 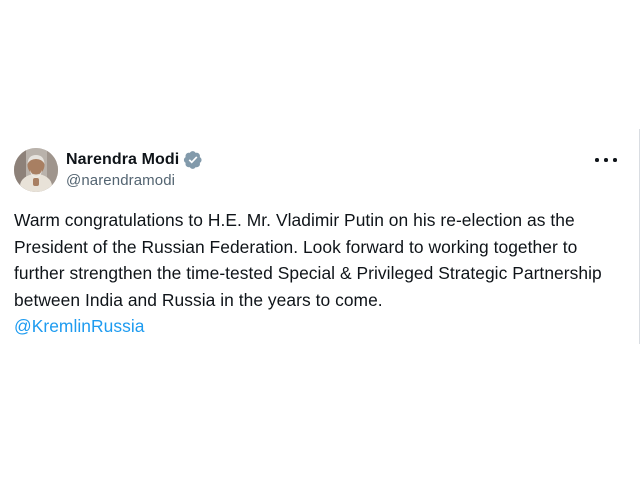 I want to click on verified-badge-icon, so click(x=193, y=160).